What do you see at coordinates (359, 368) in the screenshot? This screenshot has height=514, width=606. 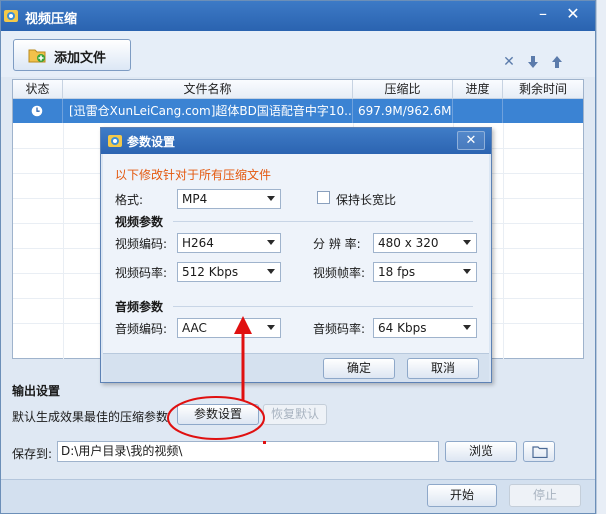 I see `ok-button: 确定` at bounding box center [359, 368].